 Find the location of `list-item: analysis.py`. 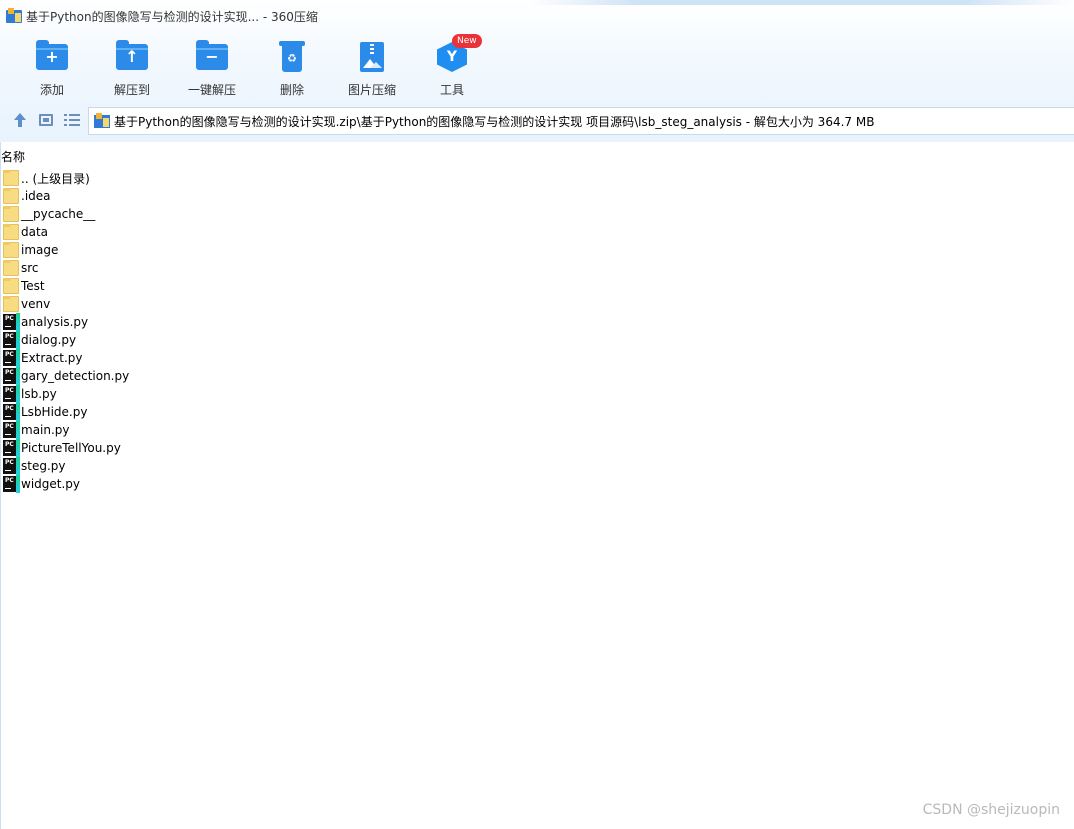

list-item: analysis.py is located at coordinates (537, 322).